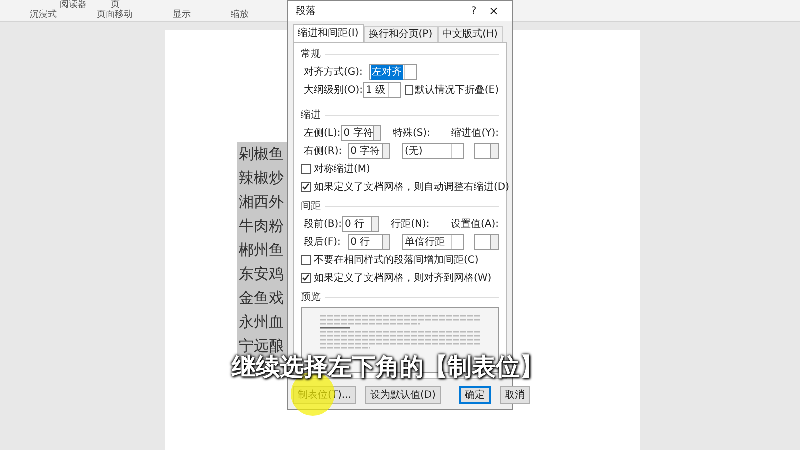 This screenshot has height=450, width=800. Describe the element at coordinates (261, 226) in the screenshot. I see `document-text: 牛肉粉` at that location.